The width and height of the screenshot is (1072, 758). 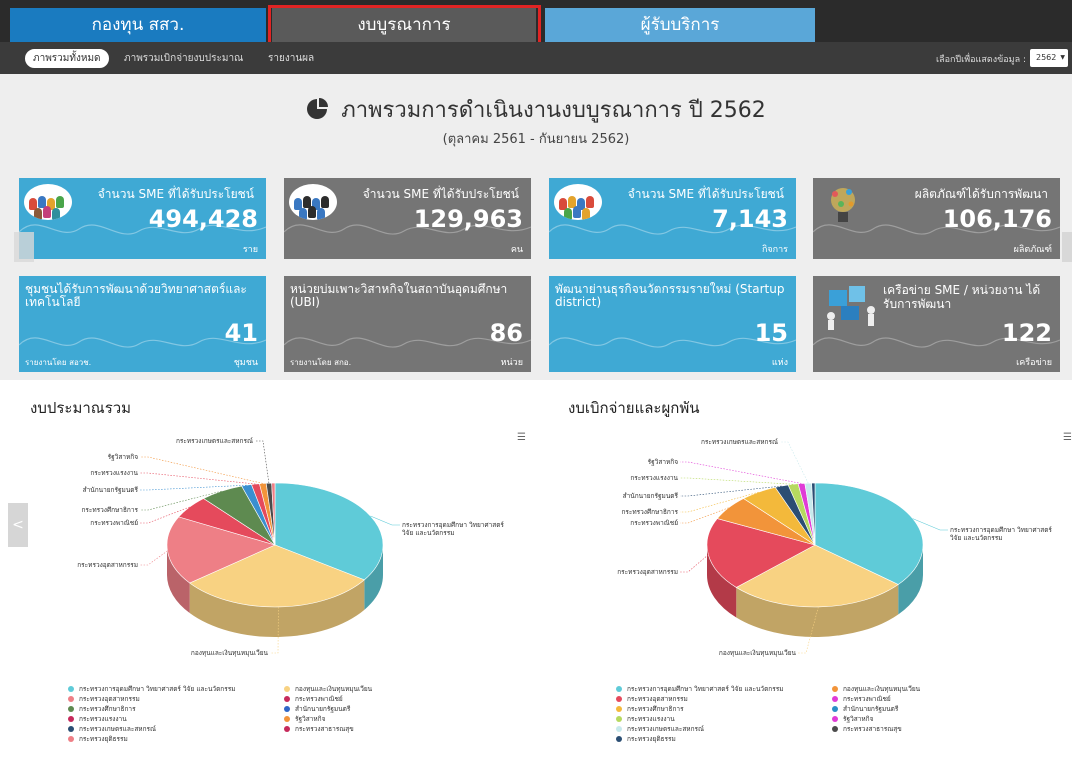 I want to click on overview-subtitle: (ตุลาคม 2561 - กันยายน 2562), so click(x=536, y=139).